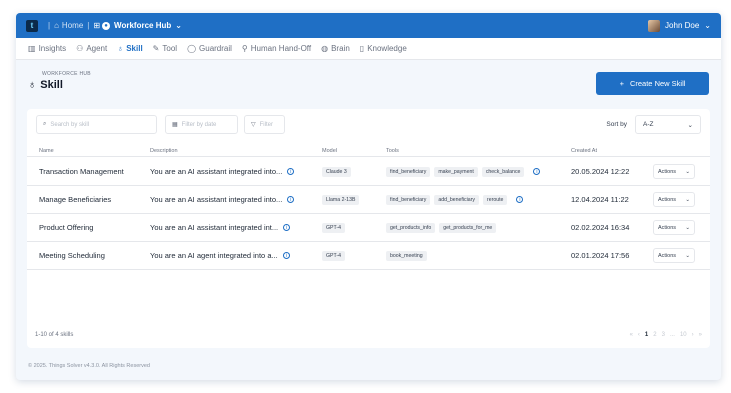  I want to click on tab-tool: ✎ Tool, so click(165, 48).